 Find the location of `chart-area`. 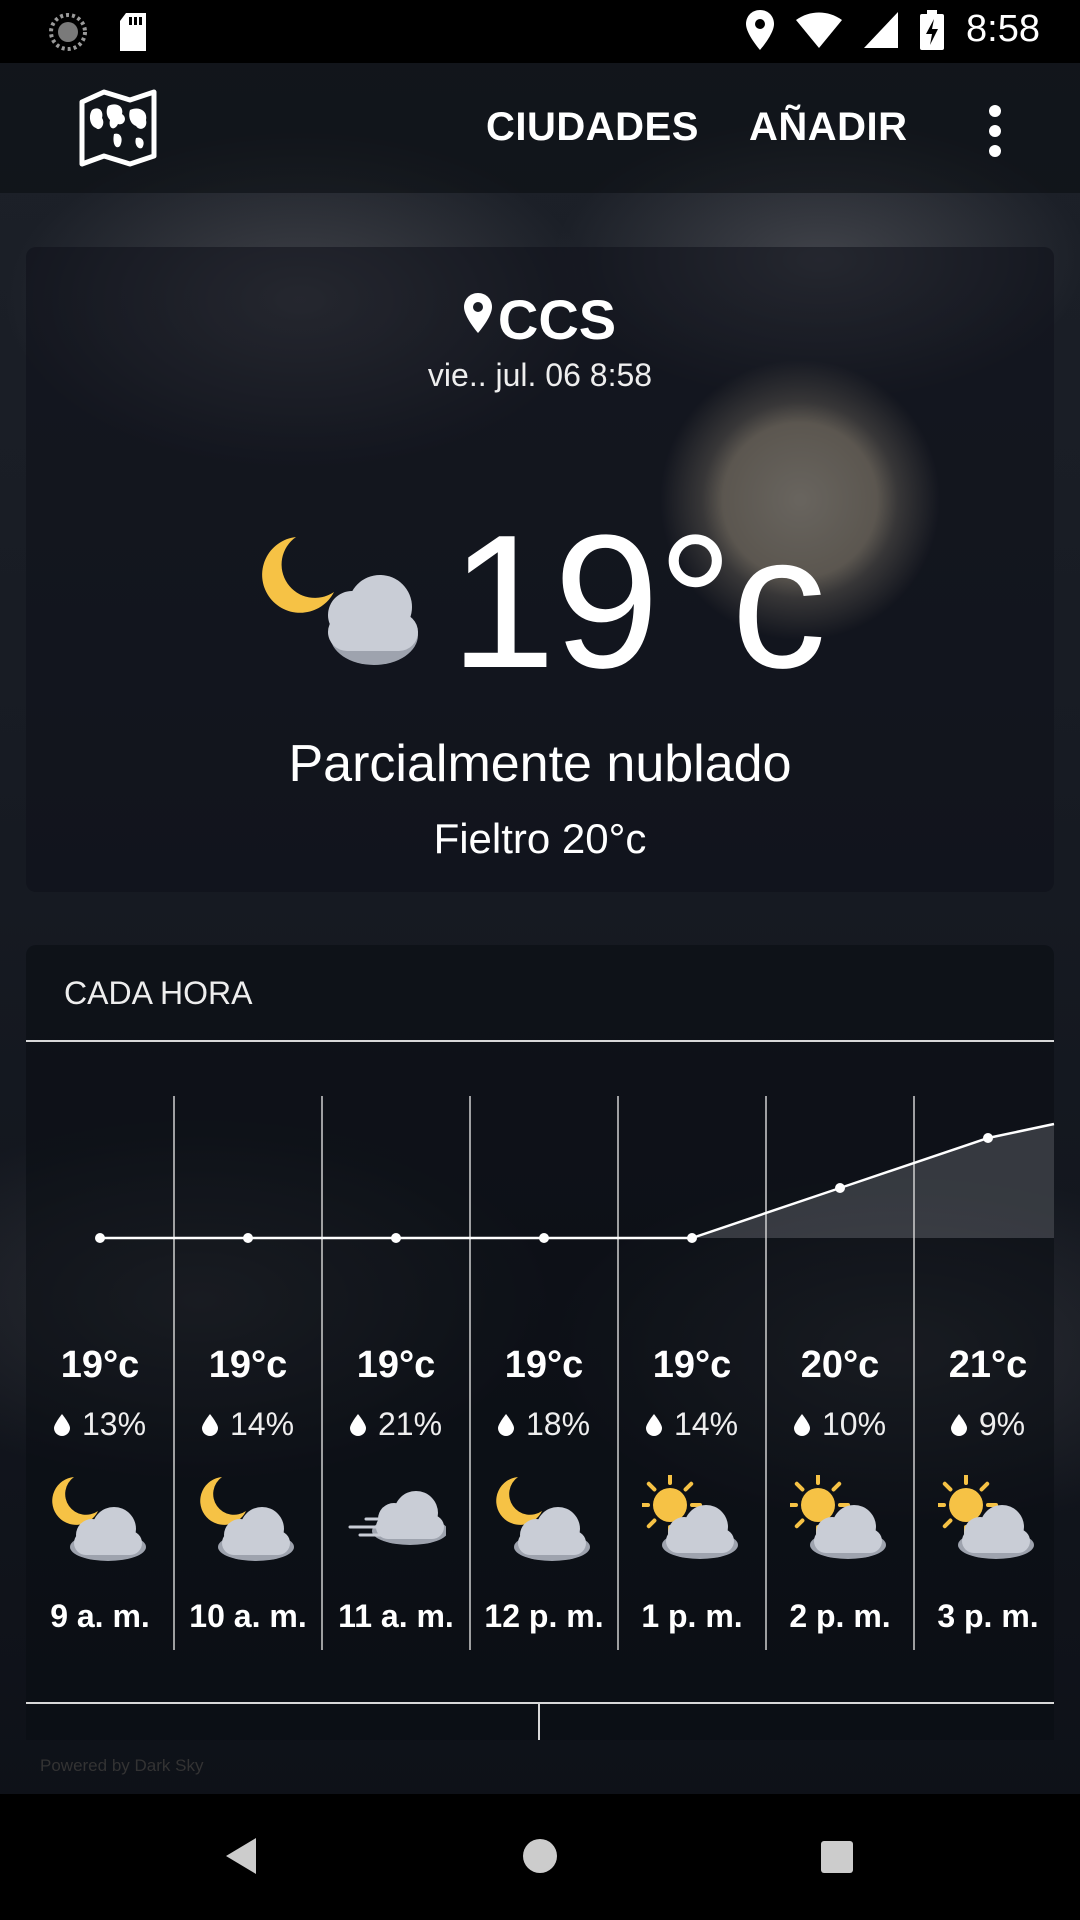

chart-area is located at coordinates (577, 1181).